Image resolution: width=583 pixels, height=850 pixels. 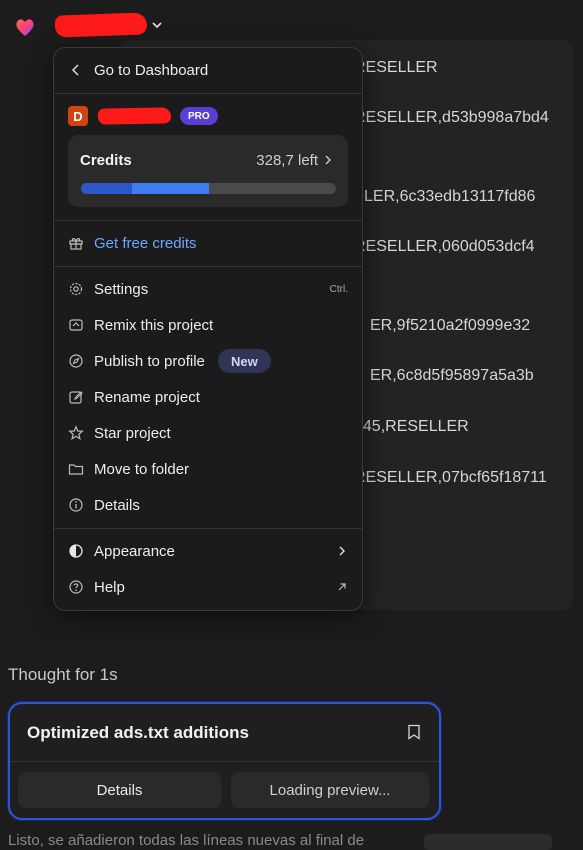 I want to click on details-item: Details, so click(x=208, y=505).